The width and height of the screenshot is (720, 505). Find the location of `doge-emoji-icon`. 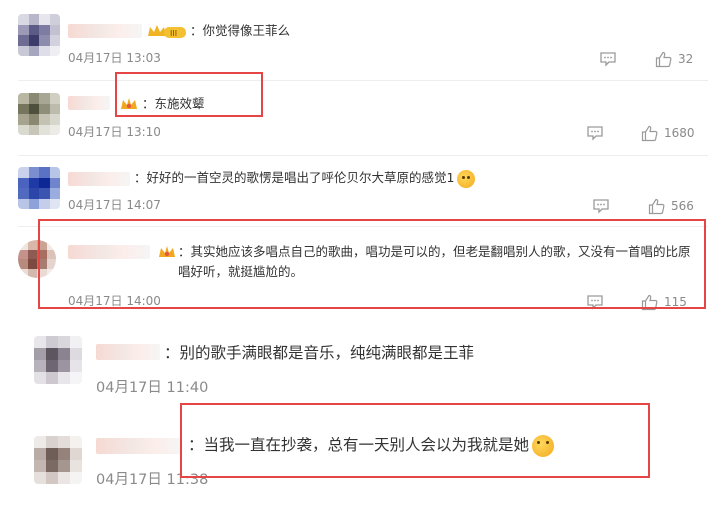

doge-emoji-icon is located at coordinates (466, 178).